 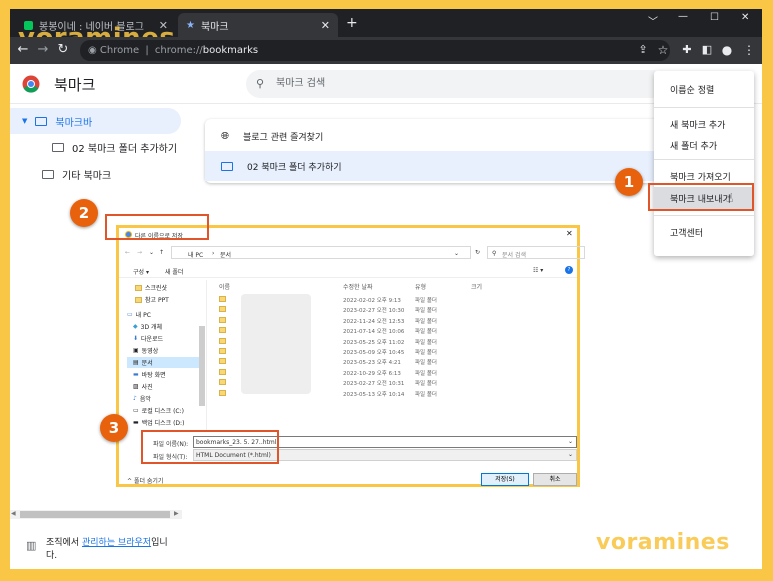 I want to click on help-icon: ?, so click(x=569, y=270).